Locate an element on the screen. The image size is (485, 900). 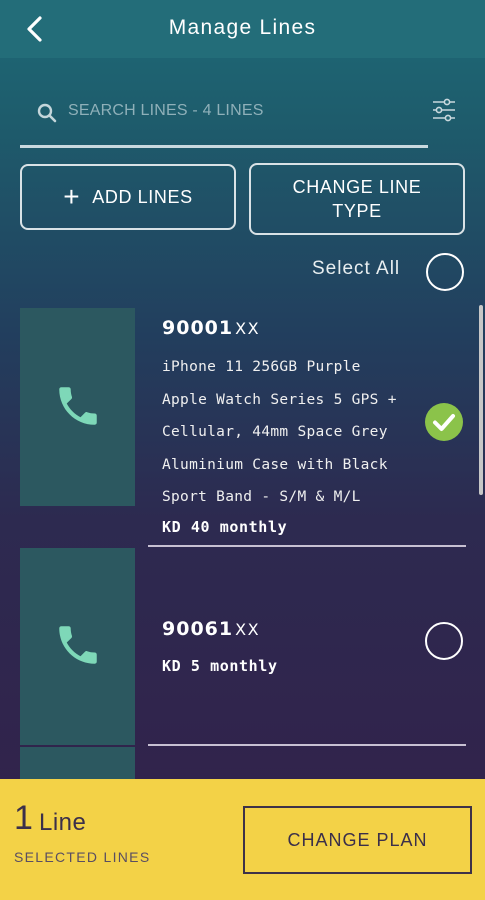
scrollbar is located at coordinates (481, 400).